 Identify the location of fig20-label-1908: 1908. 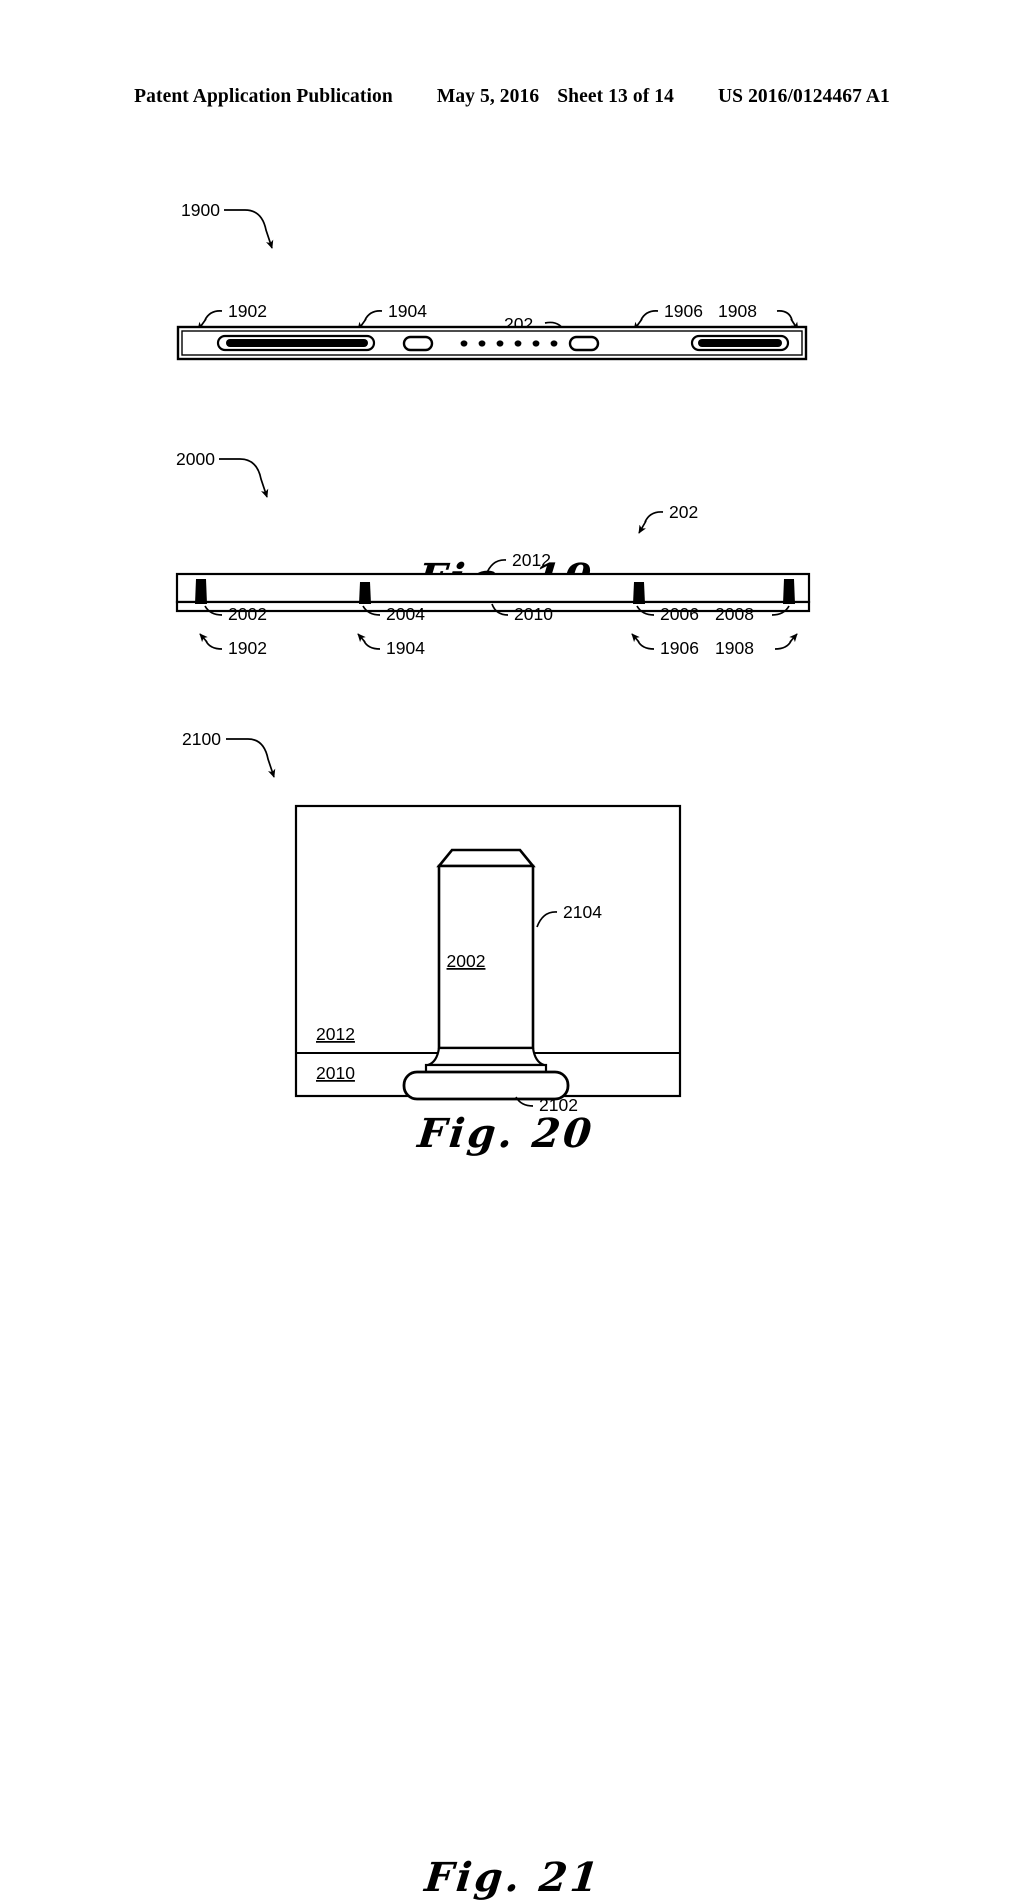
(734, 648).